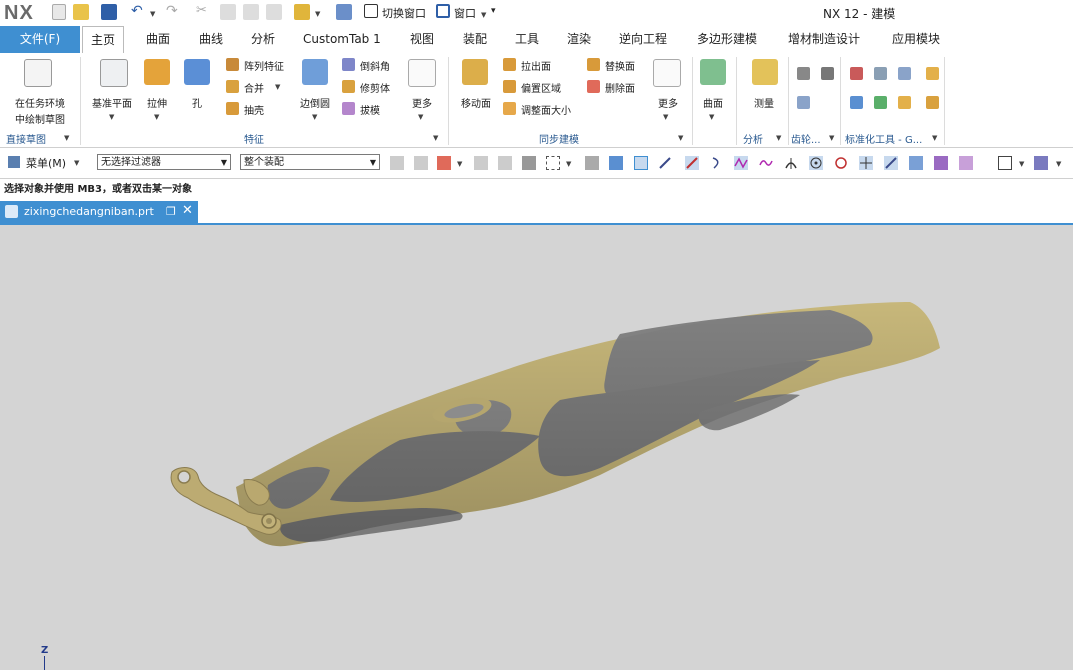 This screenshot has height=670, width=1073. Describe the element at coordinates (197, 102) in the screenshot. I see `hole-label: 孔` at that location.